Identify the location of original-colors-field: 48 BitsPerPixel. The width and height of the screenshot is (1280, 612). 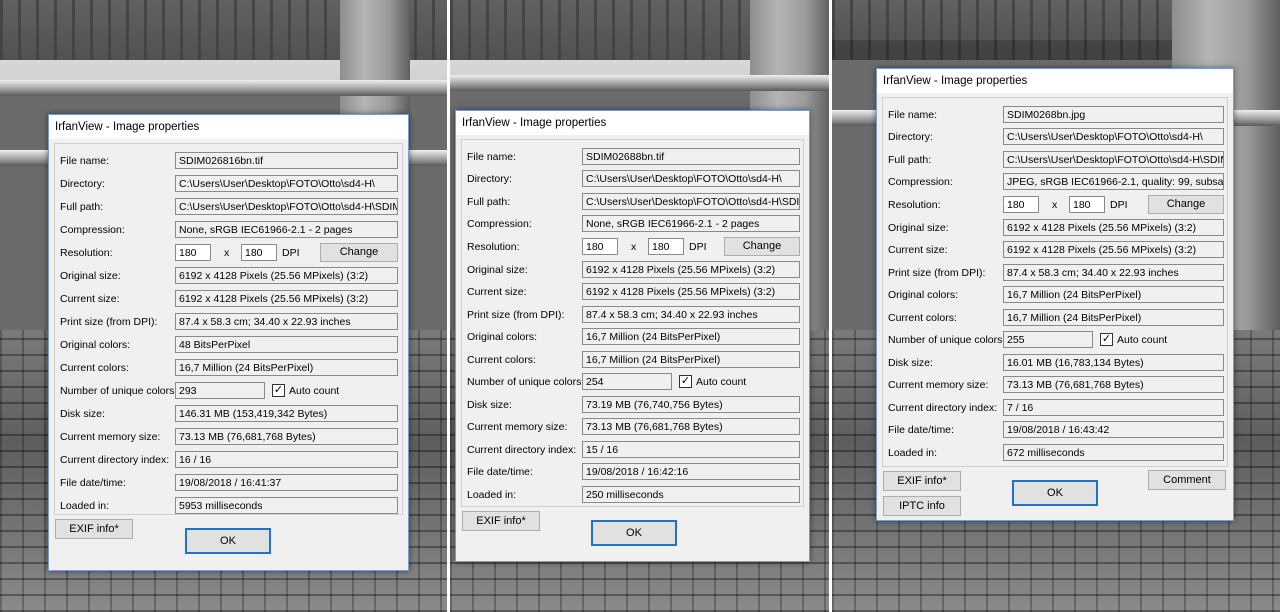
(286, 344).